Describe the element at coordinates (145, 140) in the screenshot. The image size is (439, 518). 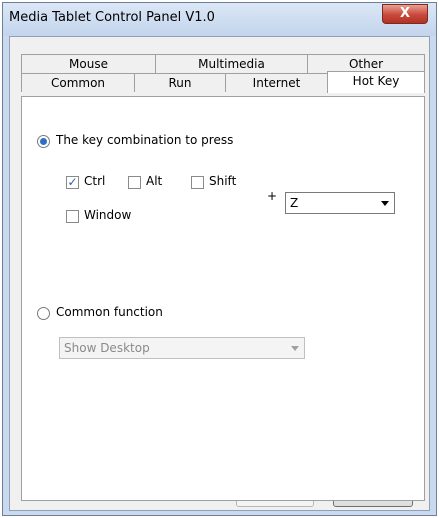
I see `key-combination-label: The key combination to press` at that location.